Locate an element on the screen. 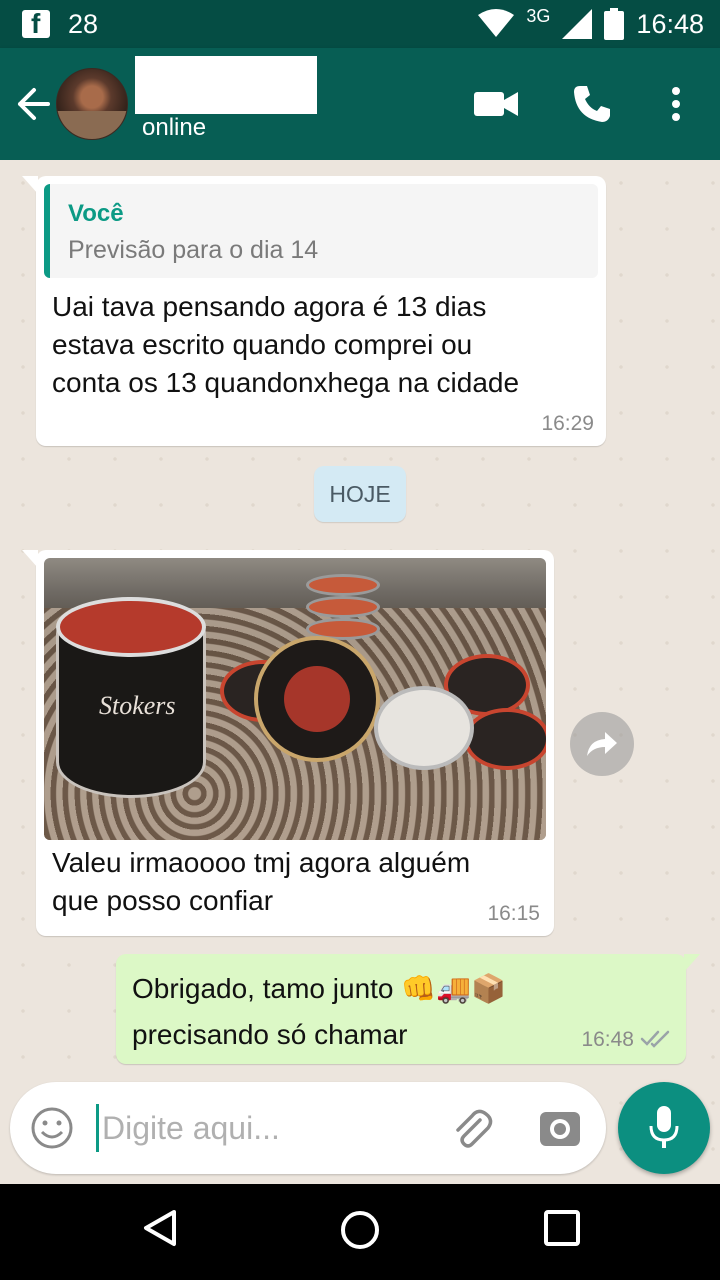 Image resolution: width=720 pixels, height=1280 pixels. forward-icon is located at coordinates (602, 744).